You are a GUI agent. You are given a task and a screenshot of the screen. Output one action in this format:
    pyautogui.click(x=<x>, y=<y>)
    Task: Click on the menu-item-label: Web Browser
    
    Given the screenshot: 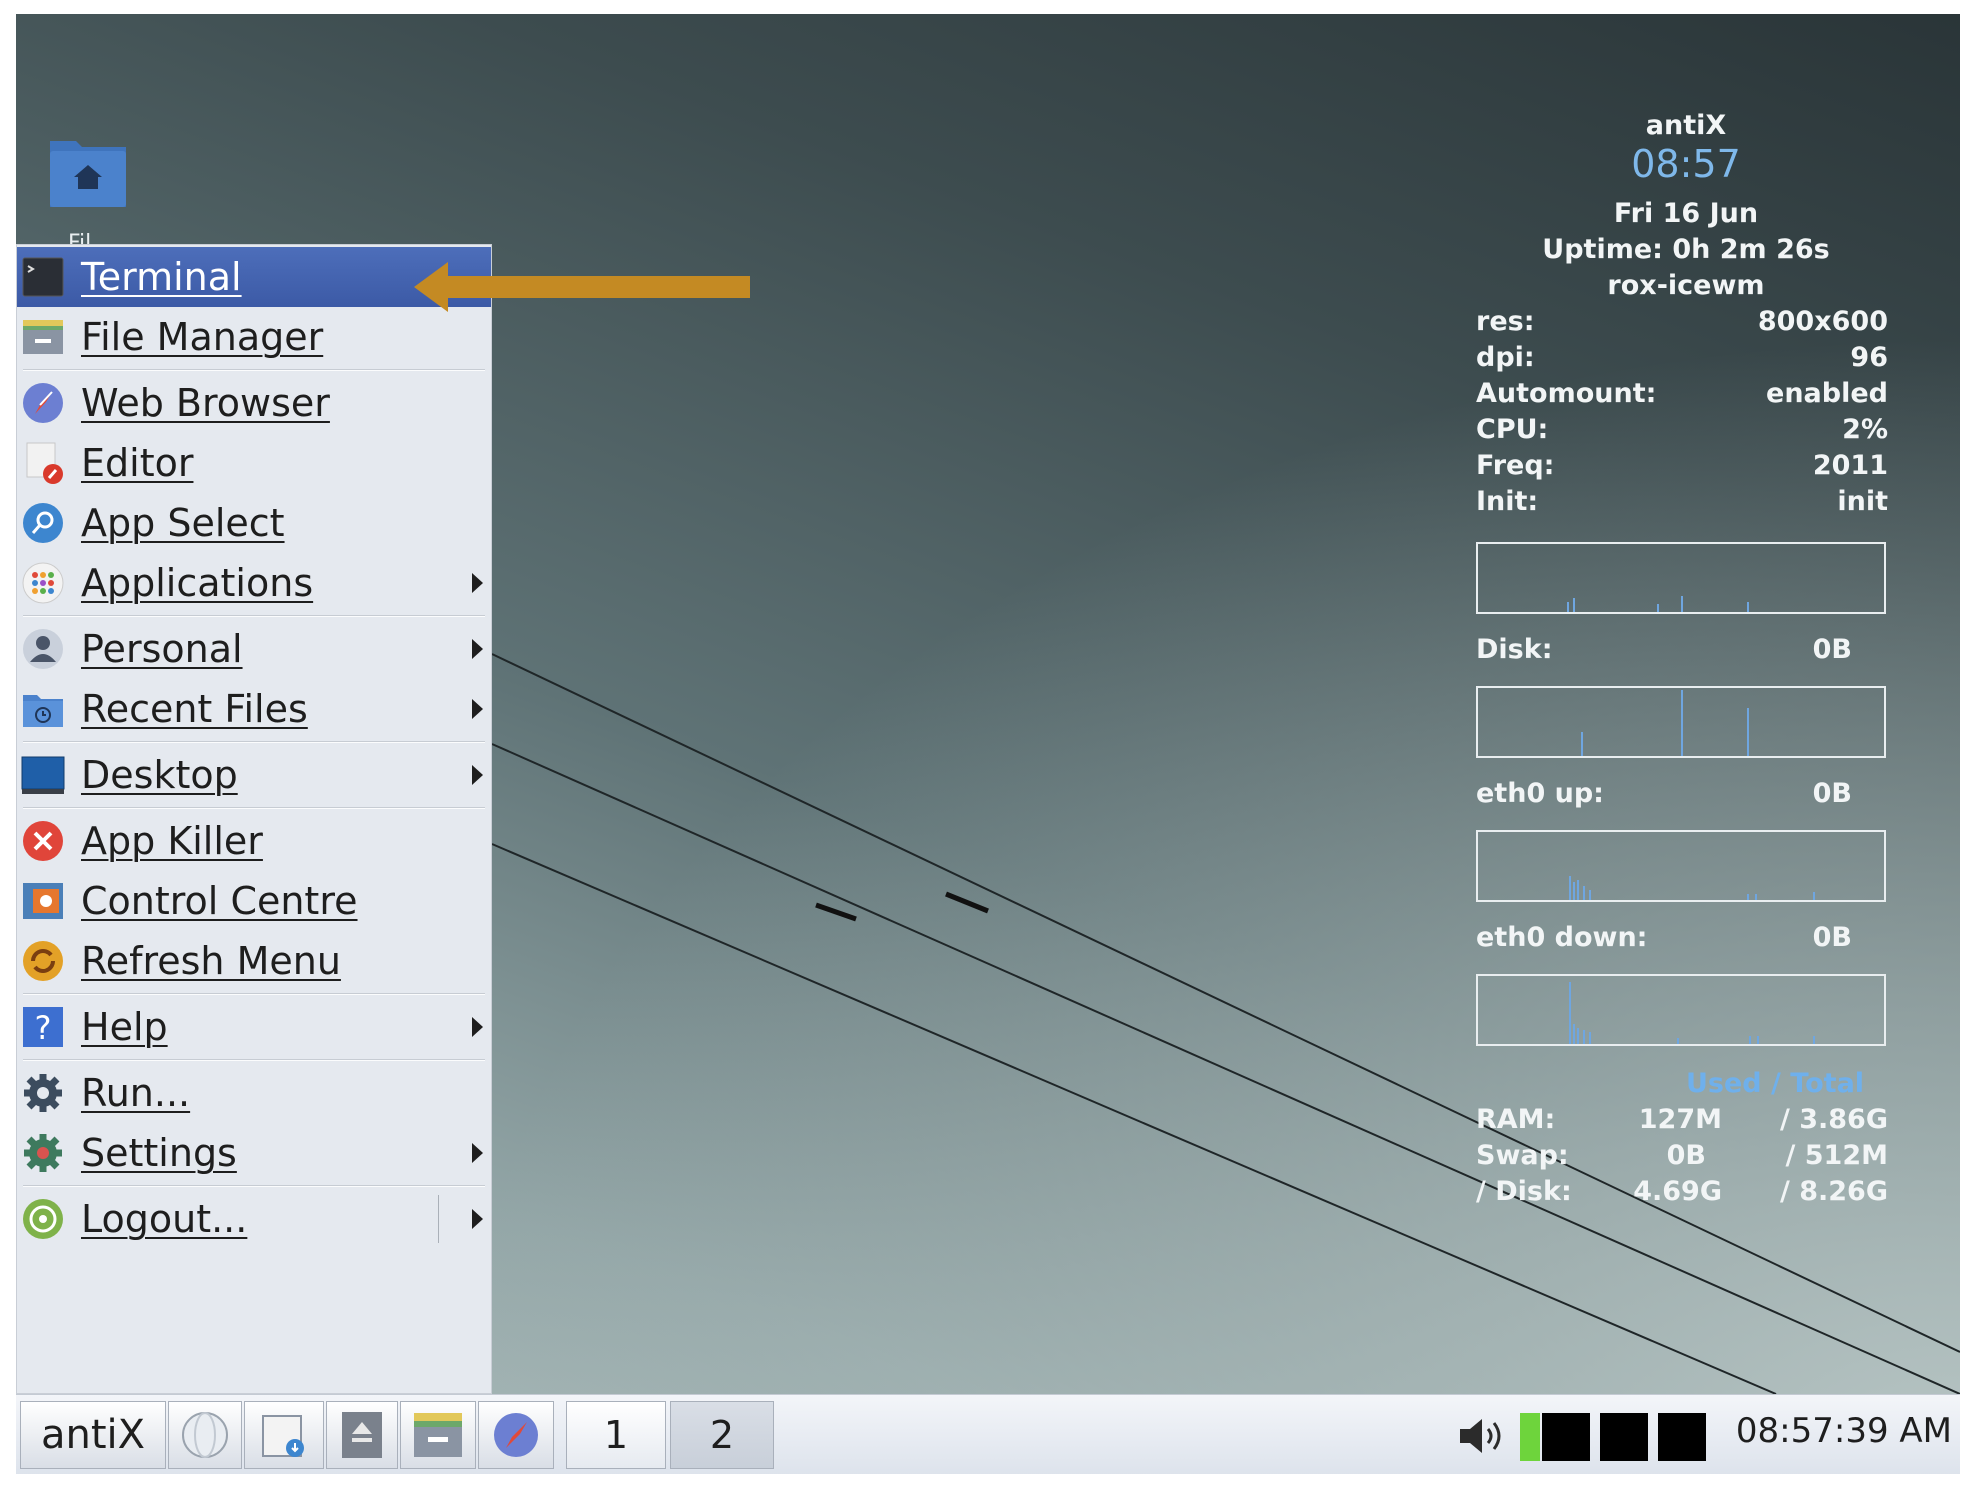 What is the action you would take?
    pyautogui.click(x=205, y=403)
    